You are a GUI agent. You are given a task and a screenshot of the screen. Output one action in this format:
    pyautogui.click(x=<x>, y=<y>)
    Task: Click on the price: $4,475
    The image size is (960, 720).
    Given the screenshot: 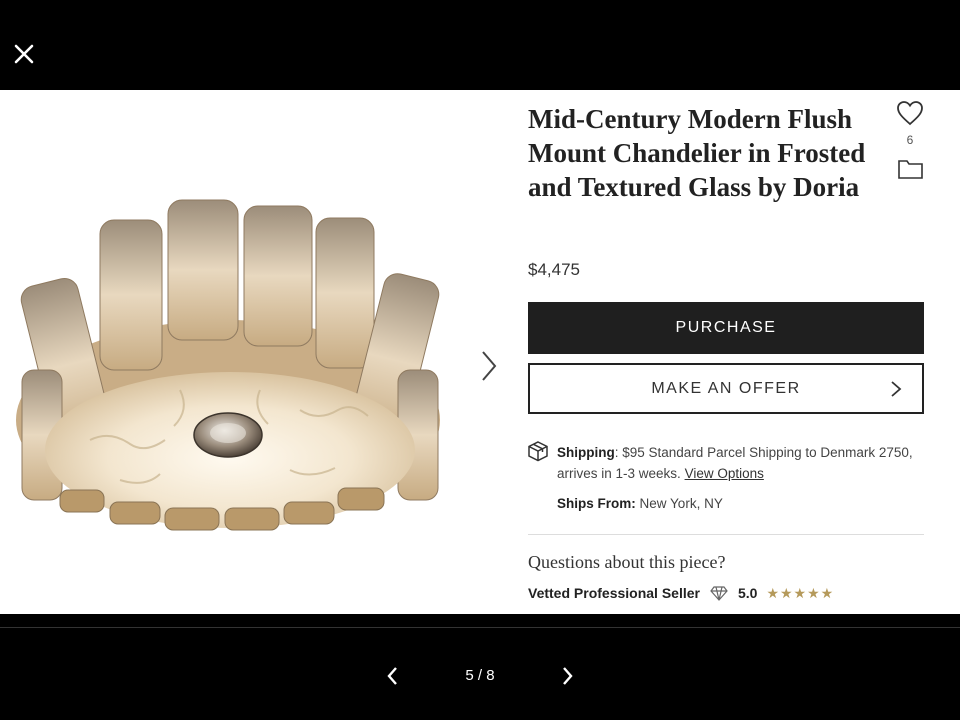 What is the action you would take?
    pyautogui.click(x=554, y=269)
    